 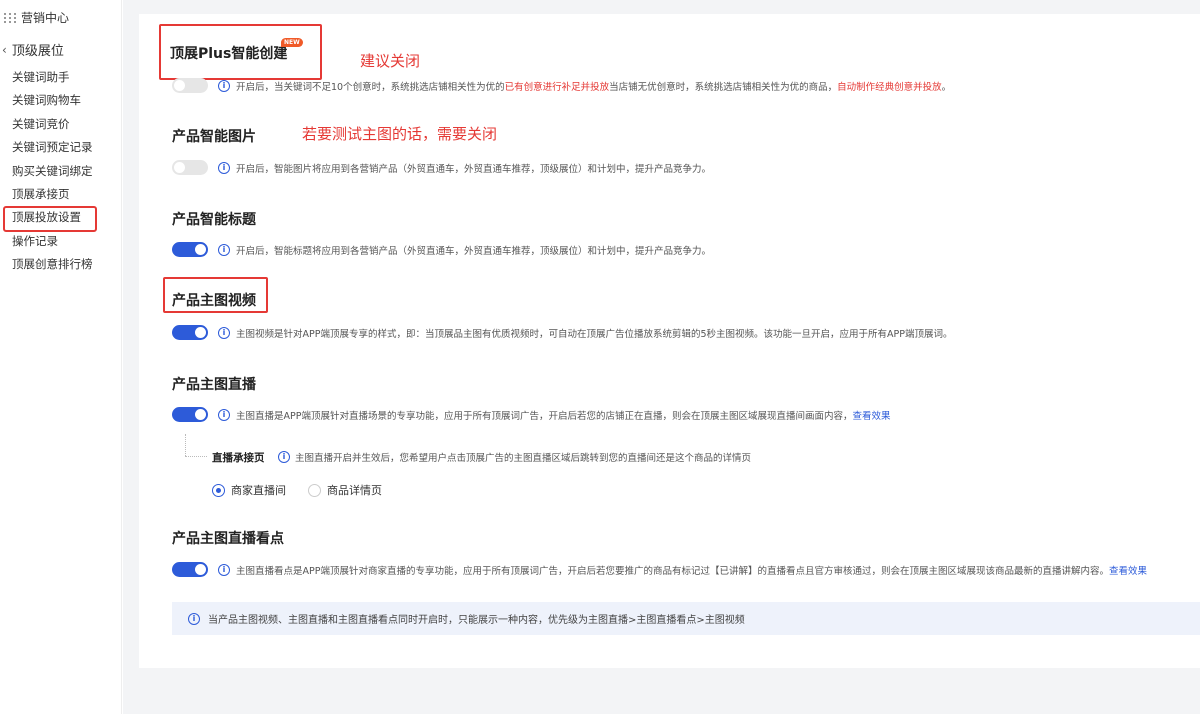 I want to click on radio-label: 商家直播间, so click(x=258, y=490).